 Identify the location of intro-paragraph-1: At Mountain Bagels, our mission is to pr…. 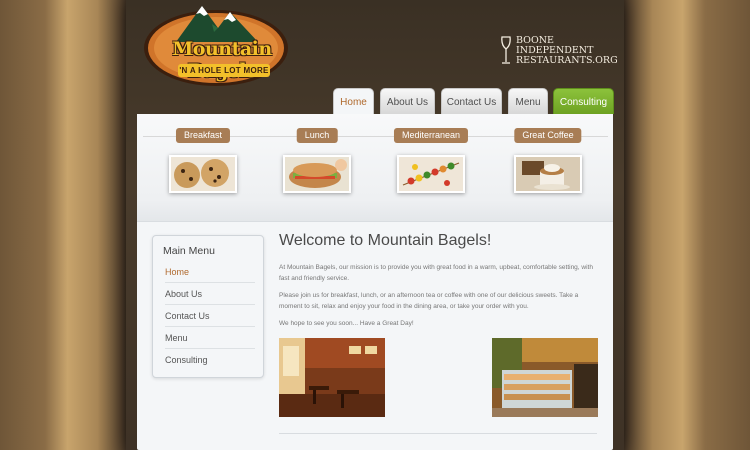
(436, 273).